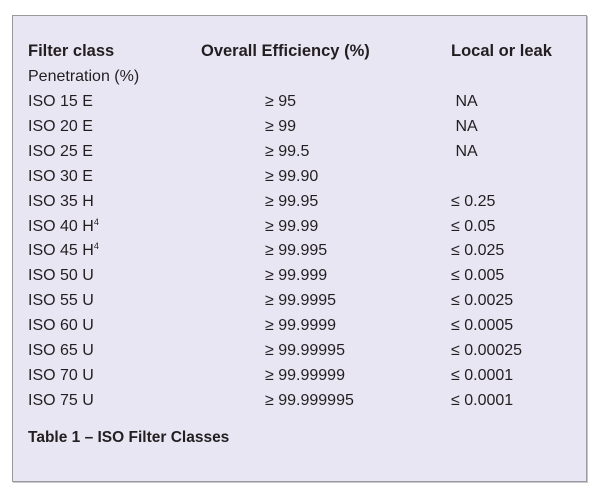 This screenshot has height=500, width=600. I want to click on cell-filter-class: ISO 50 U, so click(61, 276).